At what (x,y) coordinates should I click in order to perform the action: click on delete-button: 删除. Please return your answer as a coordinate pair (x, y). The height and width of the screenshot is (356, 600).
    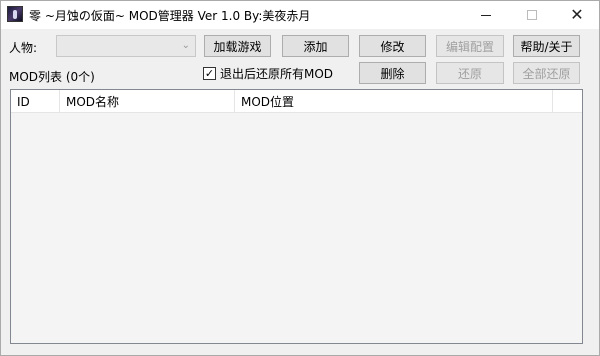
    Looking at the image, I should click on (392, 73).